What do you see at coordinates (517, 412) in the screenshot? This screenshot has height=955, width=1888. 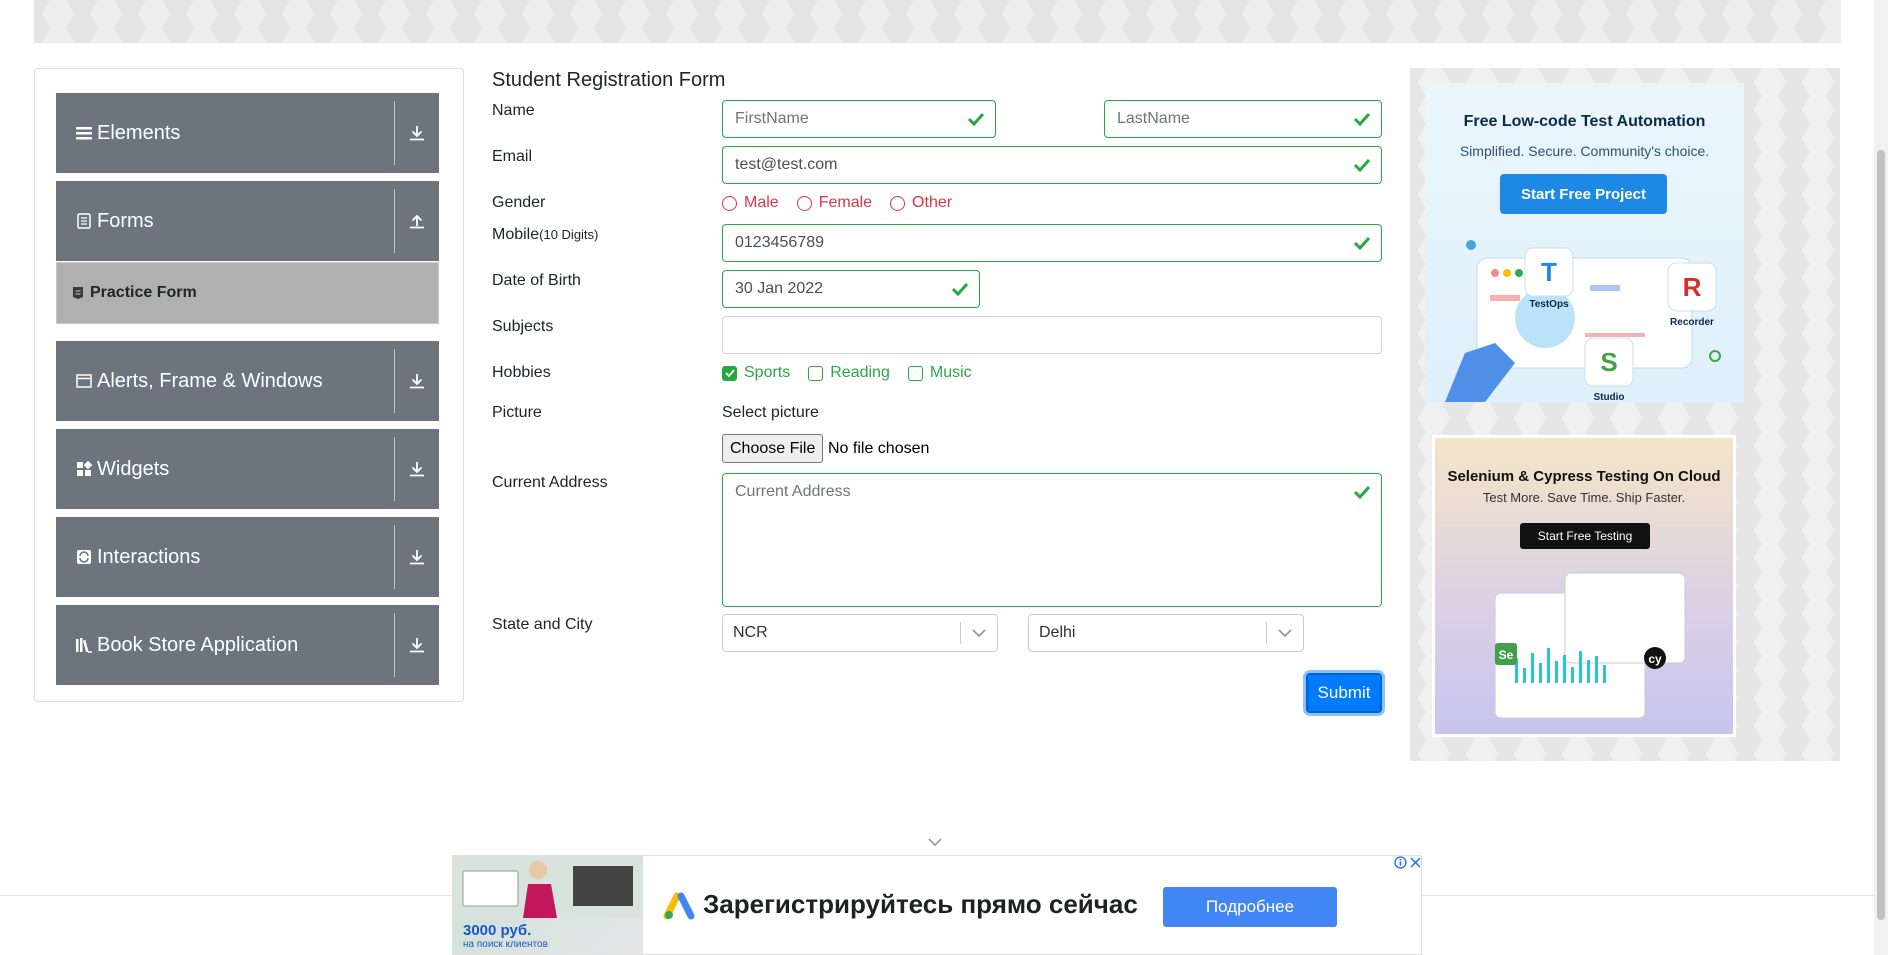 I see `picture-label: Picture` at bounding box center [517, 412].